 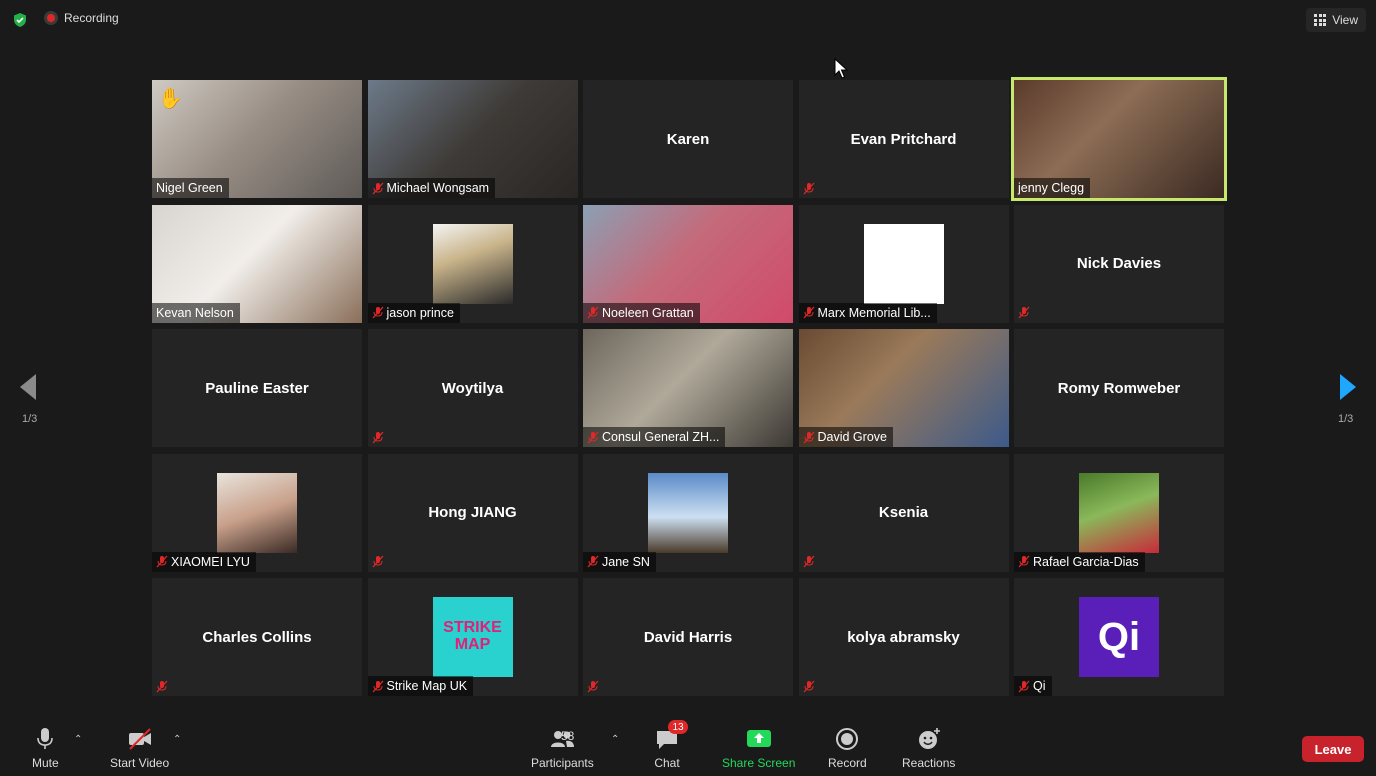 I want to click on reactions-smiley-icon, so click(x=929, y=738).